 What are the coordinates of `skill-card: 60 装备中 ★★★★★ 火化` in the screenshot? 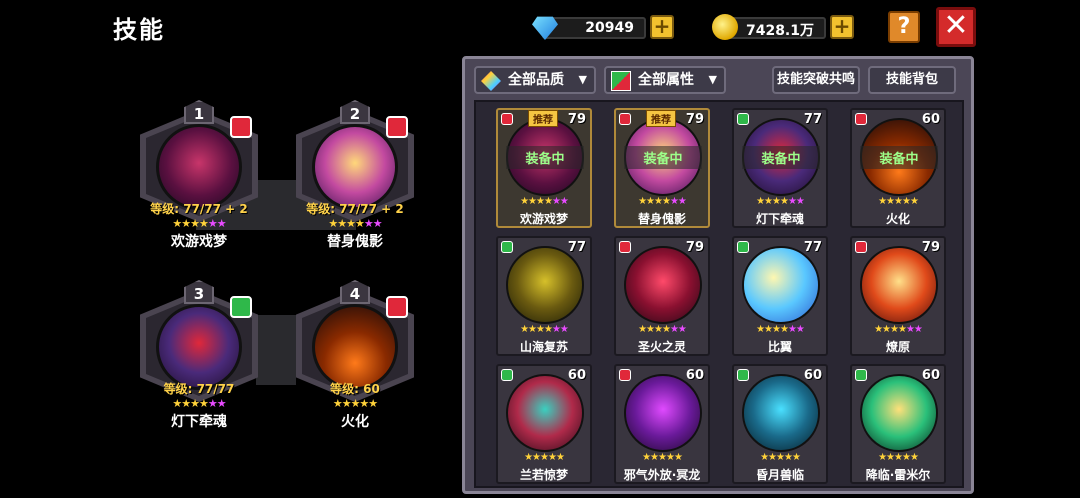 It's located at (898, 168).